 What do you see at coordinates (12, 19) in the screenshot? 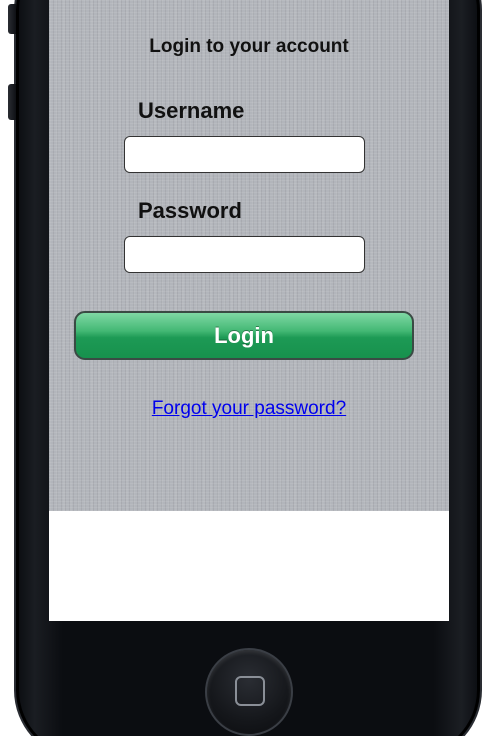
I see `mute-switch` at bounding box center [12, 19].